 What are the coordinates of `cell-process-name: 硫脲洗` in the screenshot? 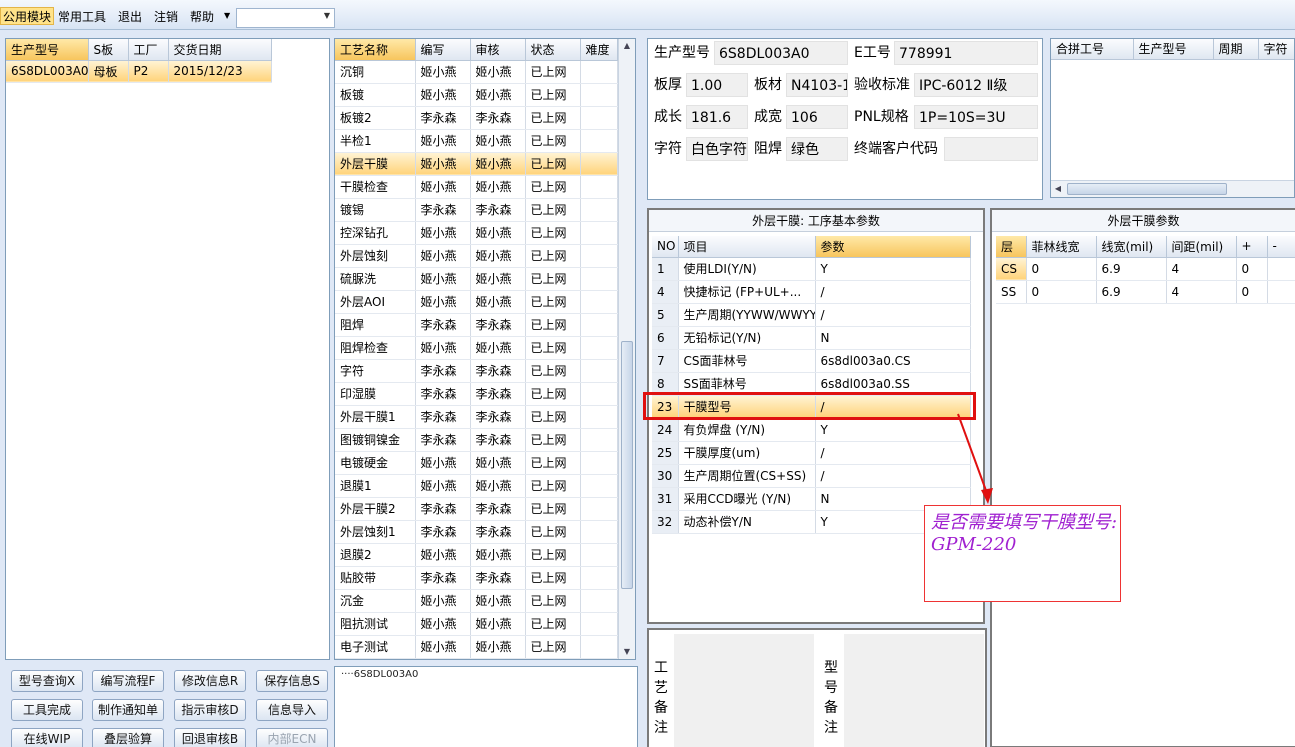 It's located at (375, 279).